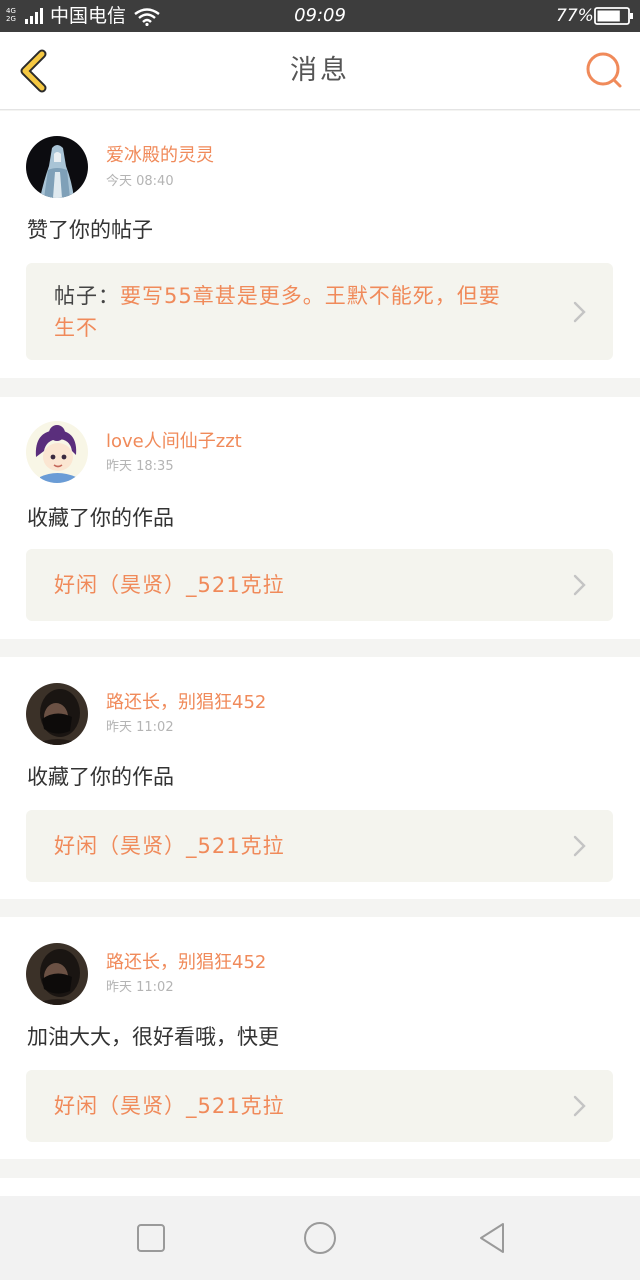 This screenshot has height=1280, width=640. Describe the element at coordinates (605, 71) in the screenshot. I see `search-icon` at that location.